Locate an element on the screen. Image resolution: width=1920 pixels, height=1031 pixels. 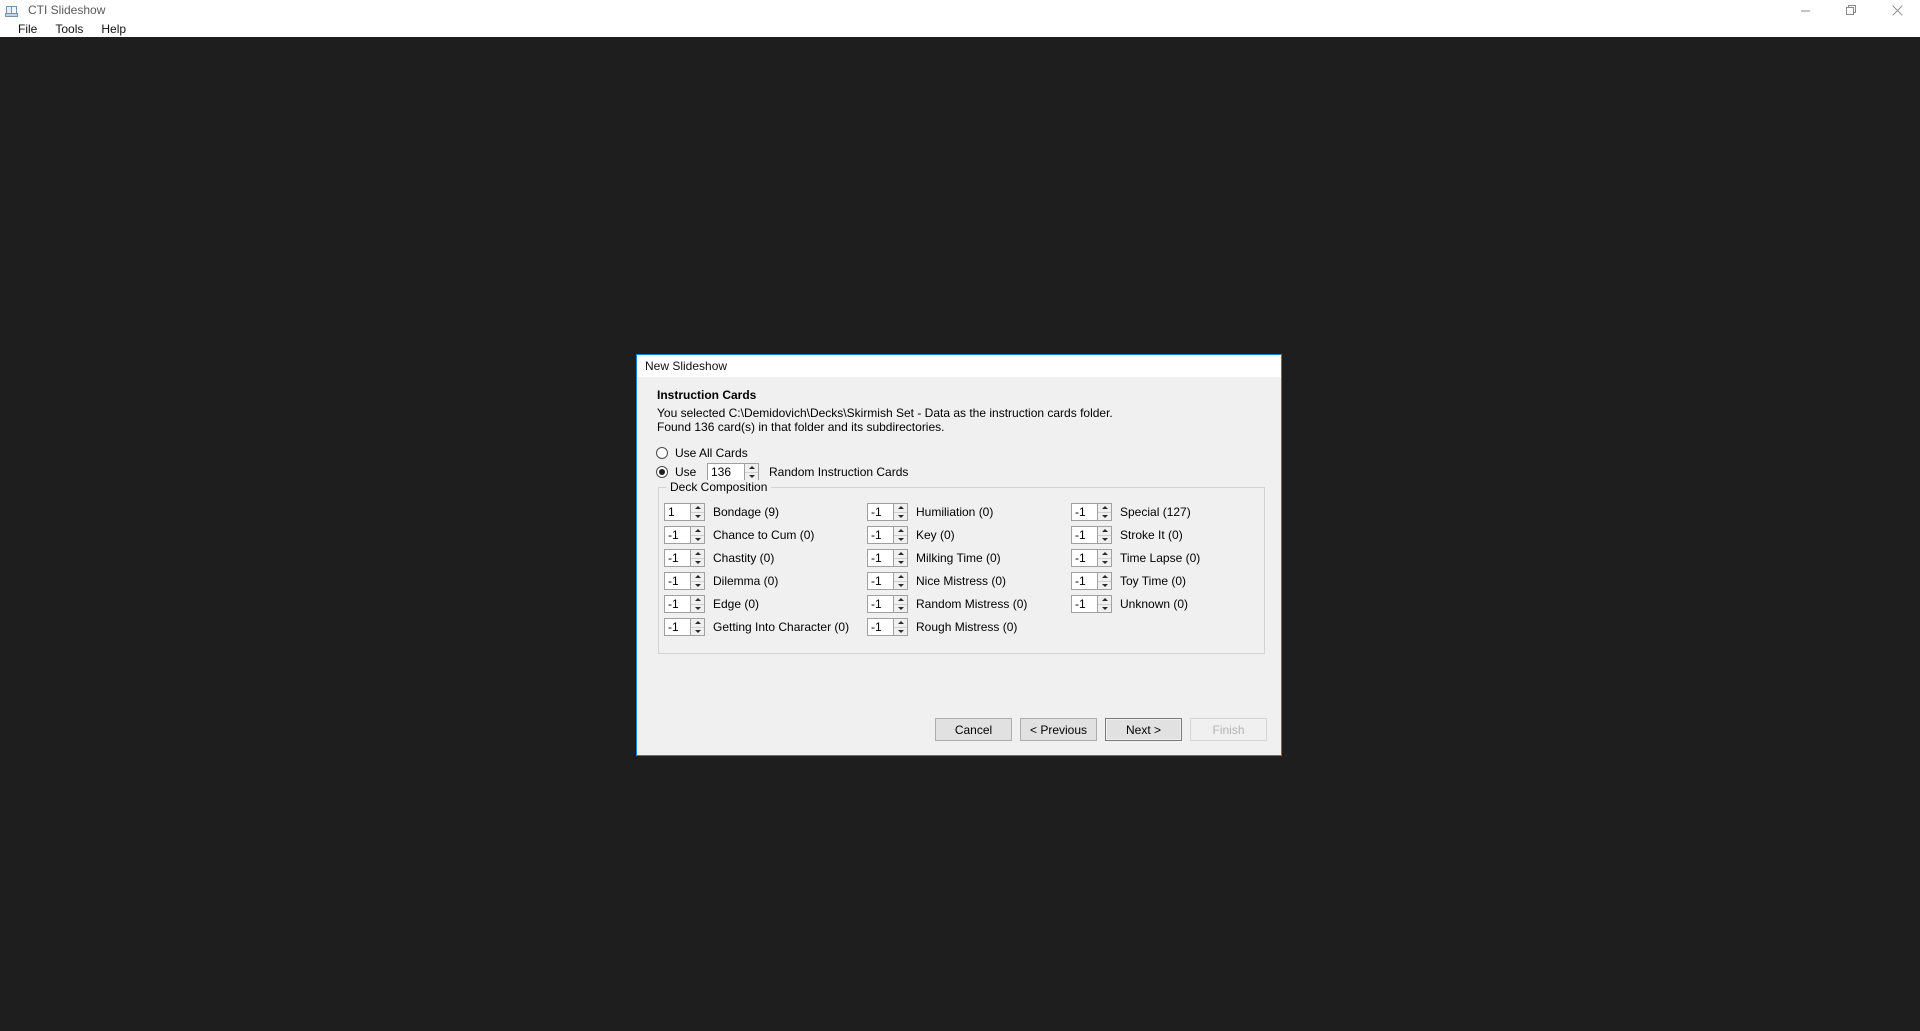
menu-item-tools: Tools is located at coordinates (69, 29).